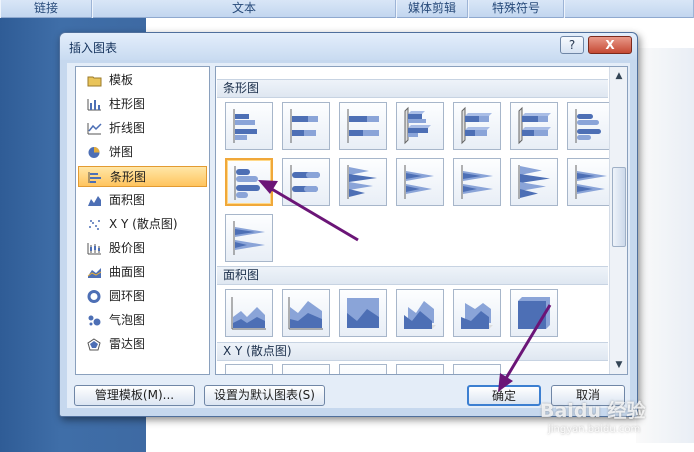 Image resolution: width=694 pixels, height=452 pixels. Describe the element at coordinates (94, 296) in the screenshot. I see `doughnut-chart-icon` at that location.